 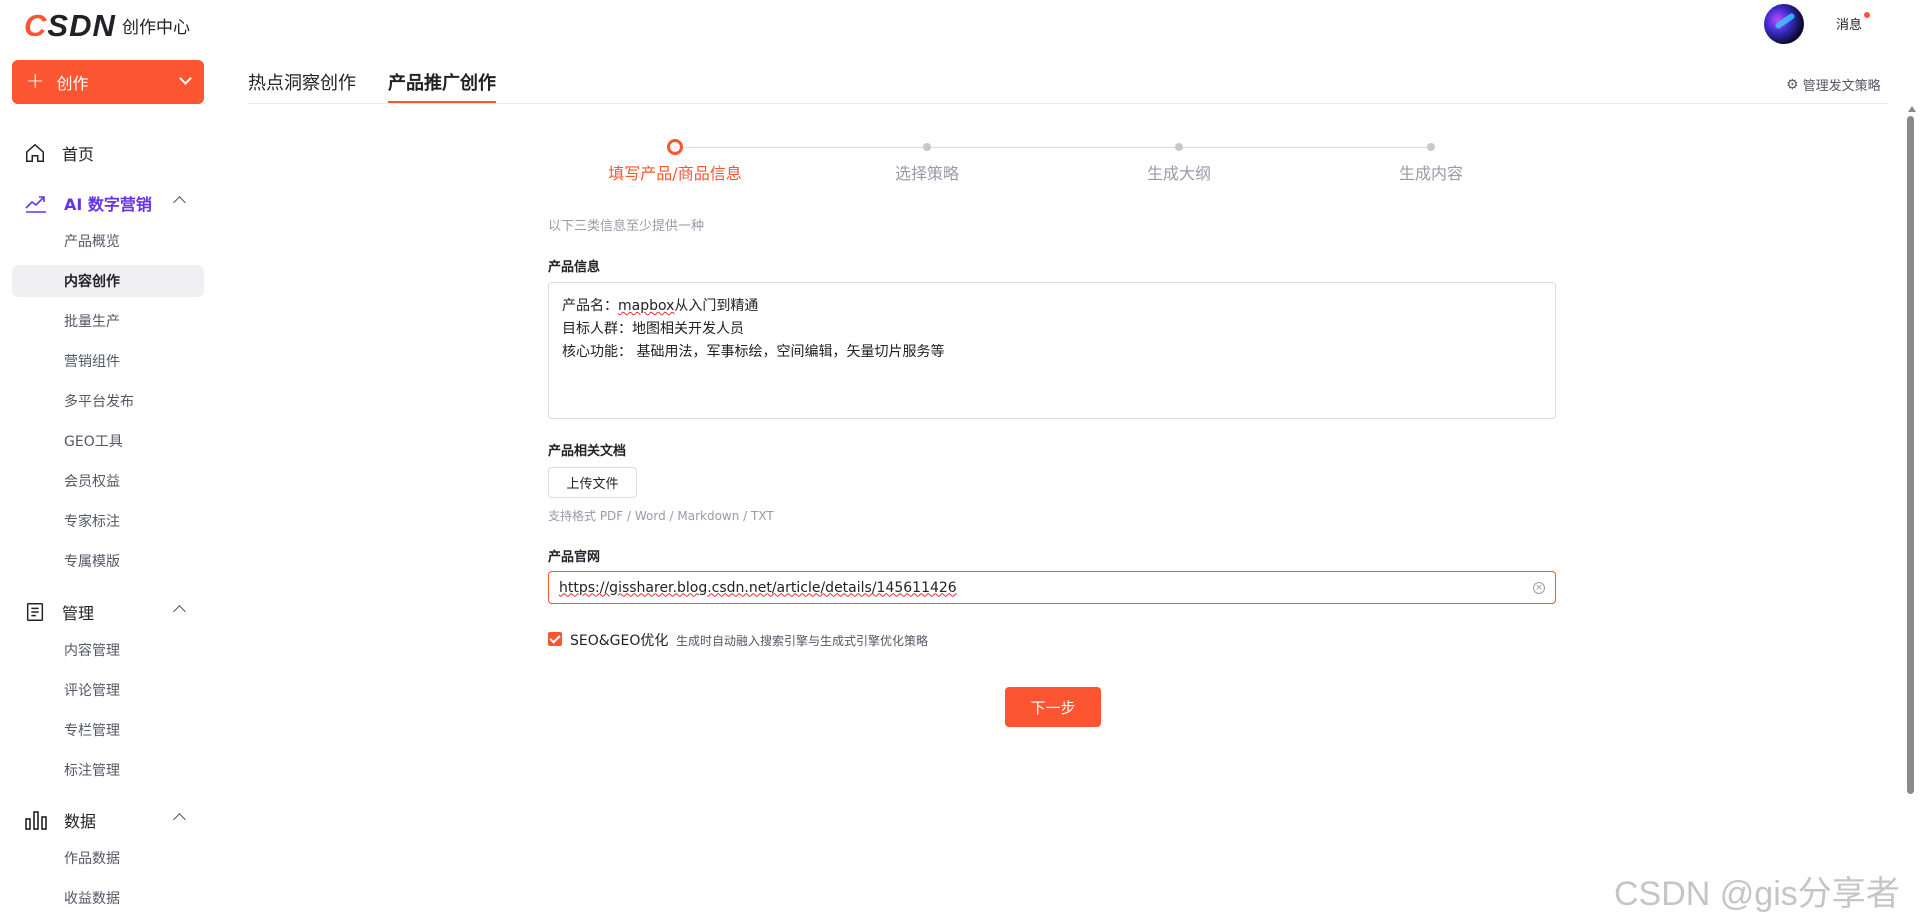 I want to click on next-step-button: 下一步, so click(x=1053, y=707).